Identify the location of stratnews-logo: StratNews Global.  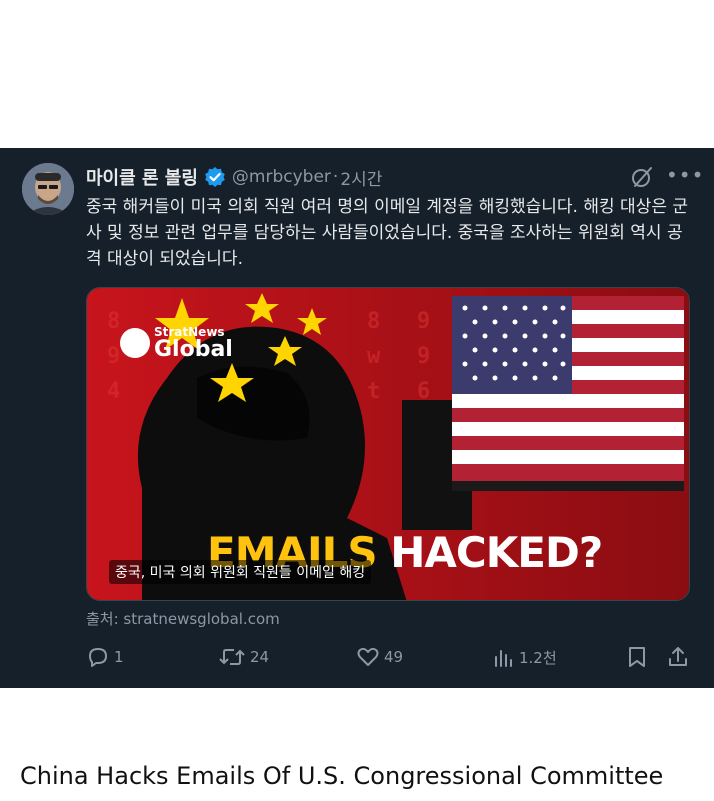
(176, 343).